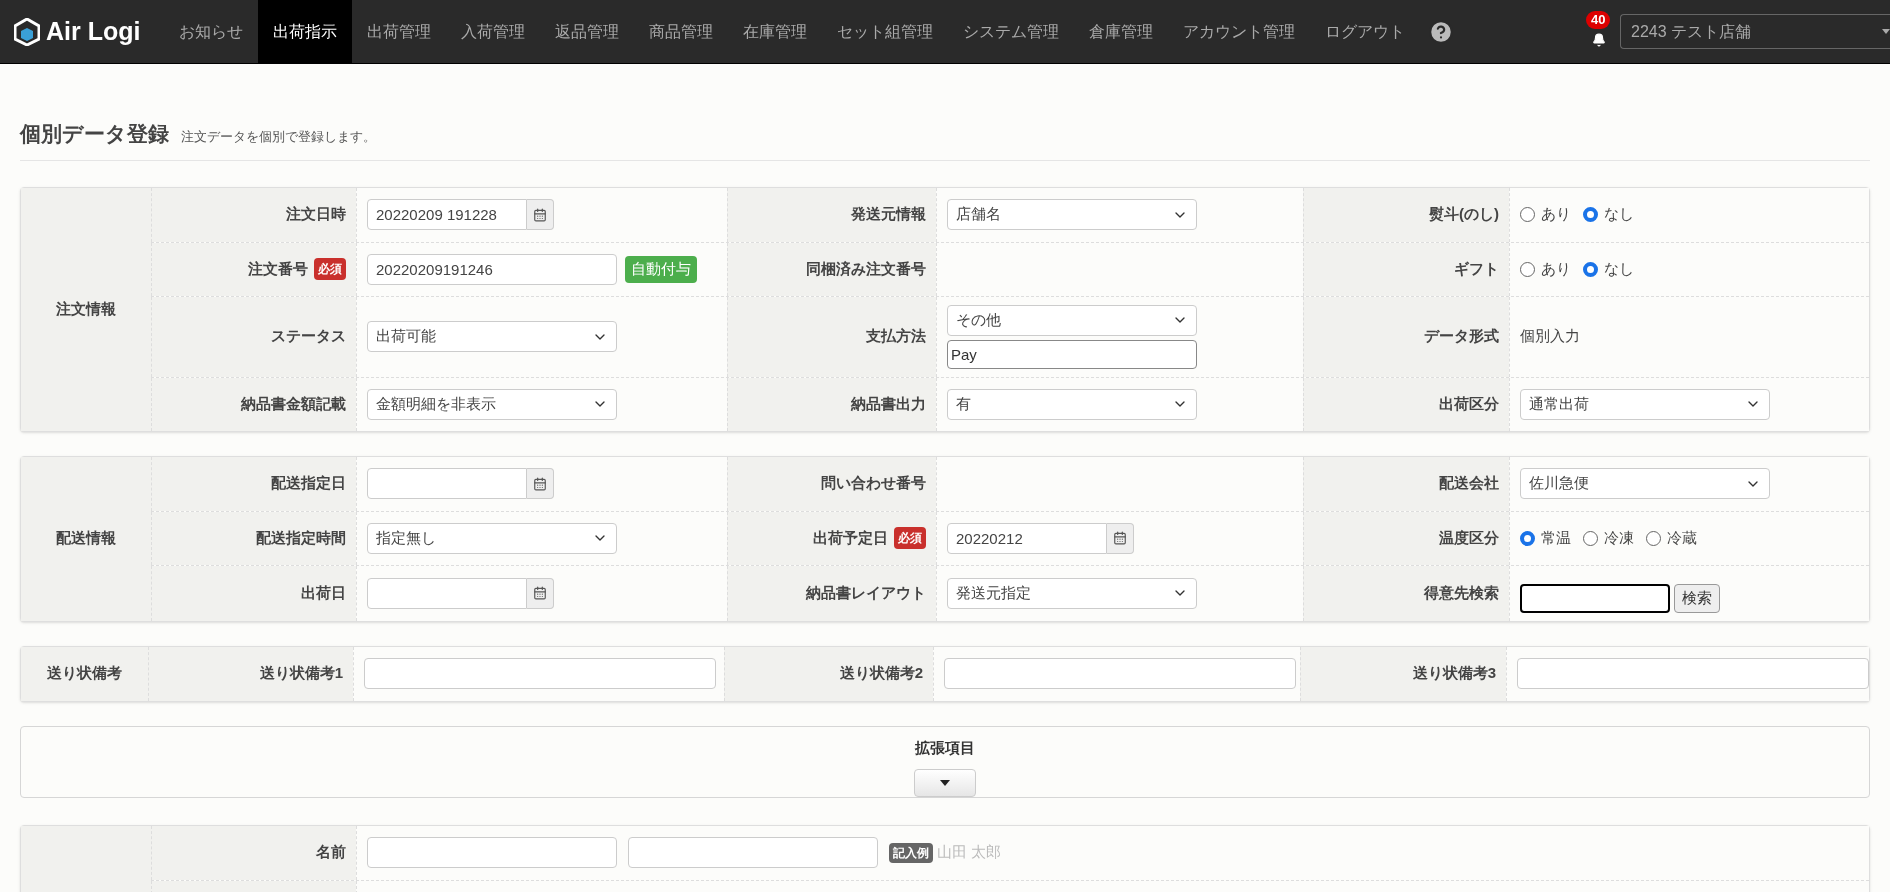 This screenshot has width=1890, height=892. What do you see at coordinates (94, 134) in the screenshot?
I see `page-title: 個別データ登録` at bounding box center [94, 134].